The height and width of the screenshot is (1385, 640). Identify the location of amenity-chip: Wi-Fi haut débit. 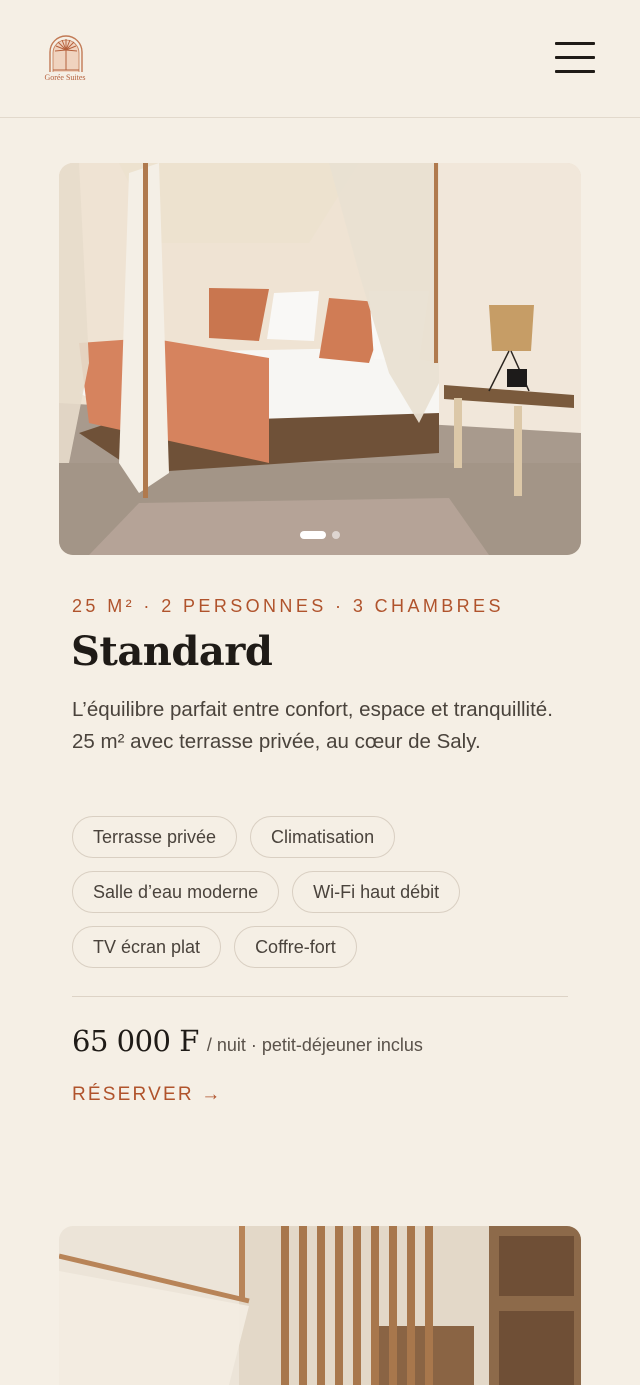
(376, 892).